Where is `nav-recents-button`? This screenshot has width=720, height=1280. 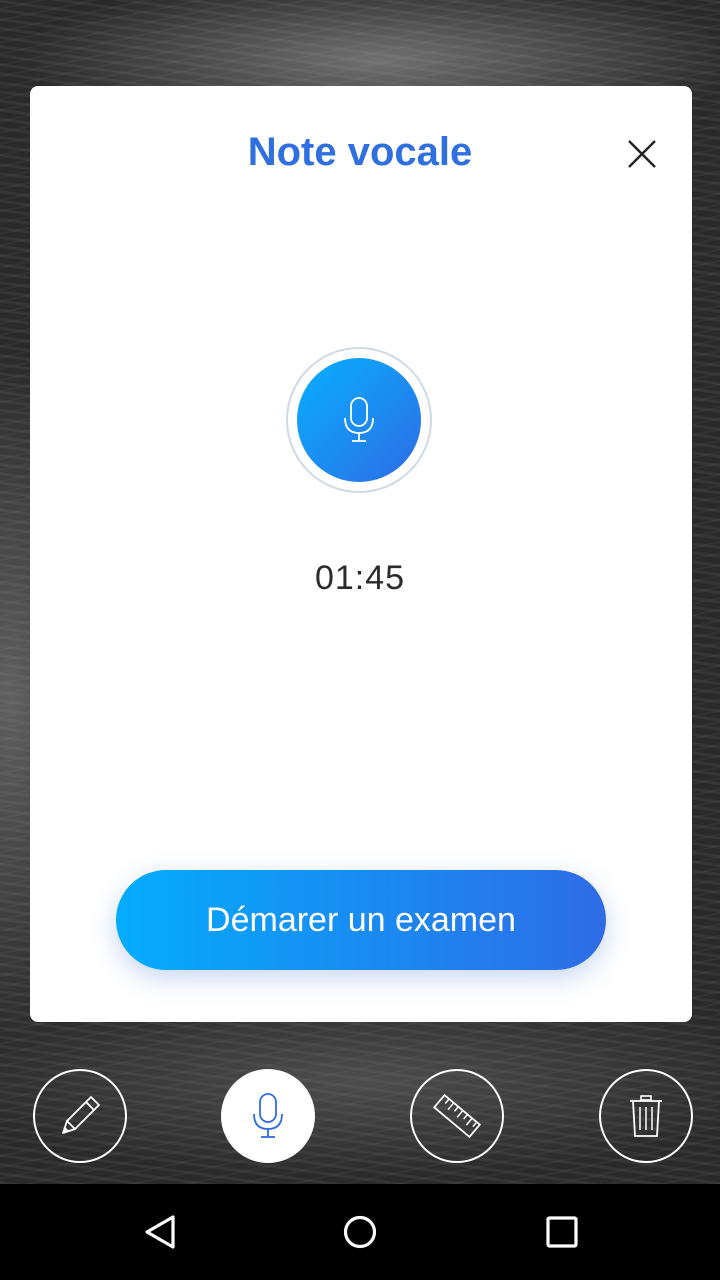 nav-recents-button is located at coordinates (562, 1232).